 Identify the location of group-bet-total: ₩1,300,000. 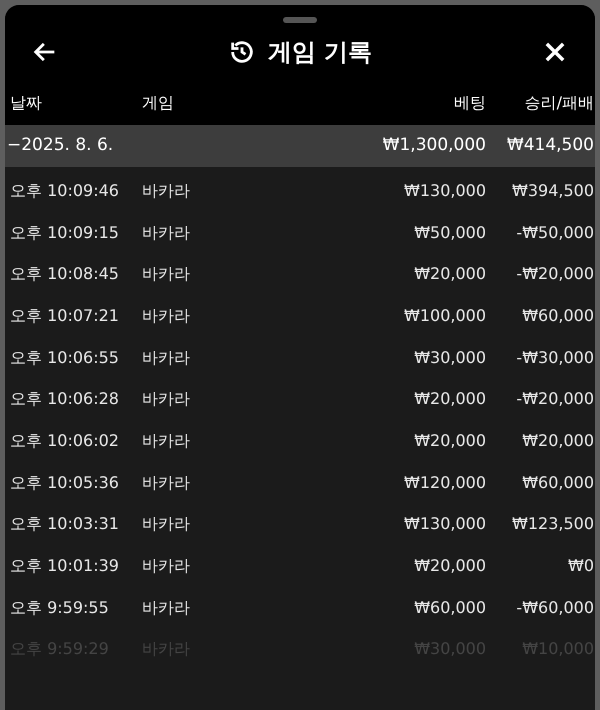
(434, 146).